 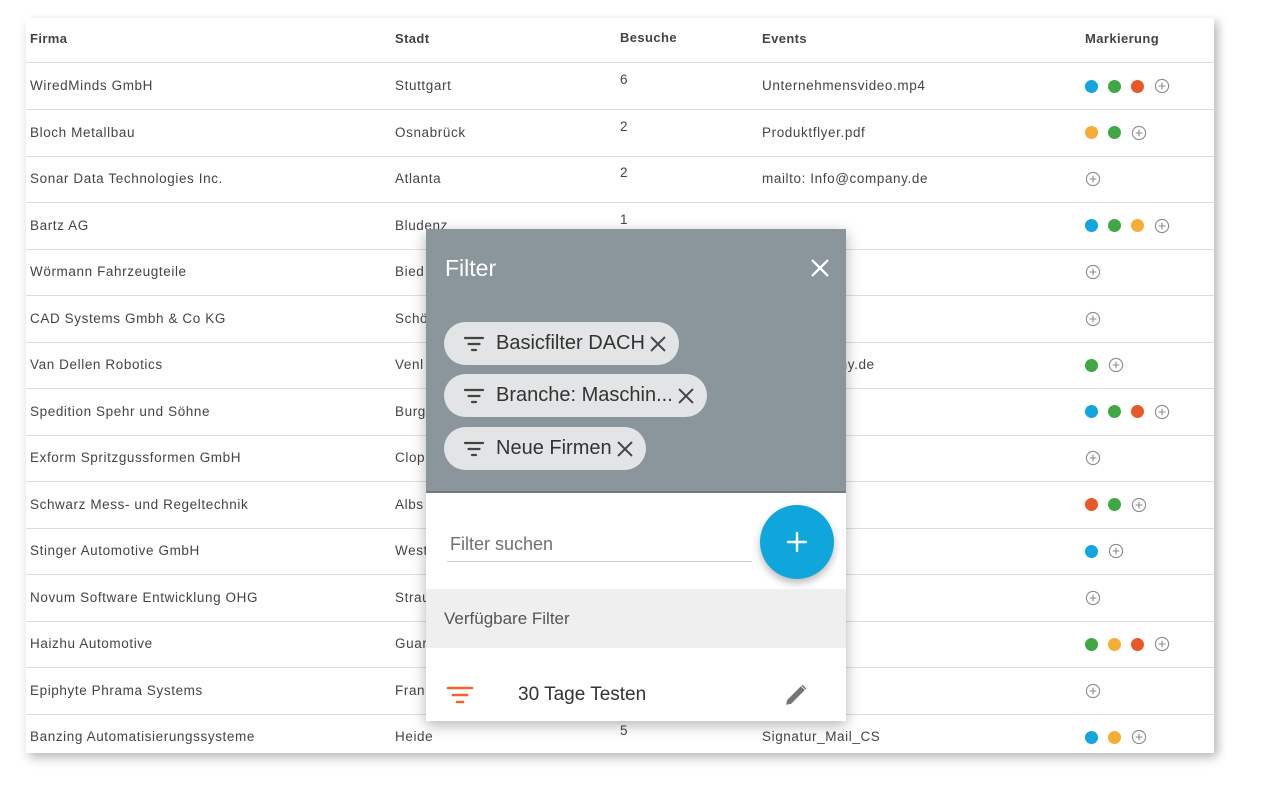 What do you see at coordinates (423, 85) in the screenshot?
I see `cell-stadt: Stuttgart` at bounding box center [423, 85].